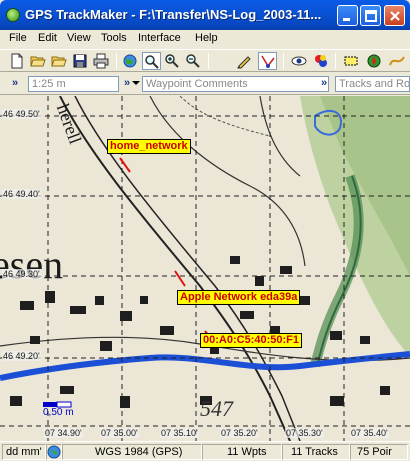  Describe the element at coordinates (193, 61) in the screenshot. I see `zoom-out-icon` at that location.